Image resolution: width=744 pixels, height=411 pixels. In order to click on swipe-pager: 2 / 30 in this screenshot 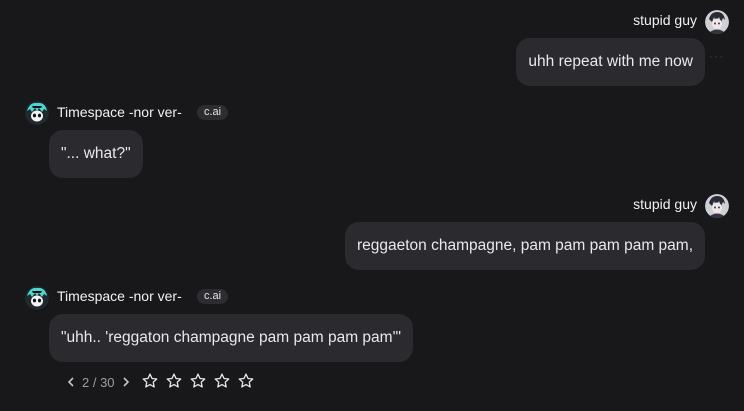, I will do `click(98, 382)`.